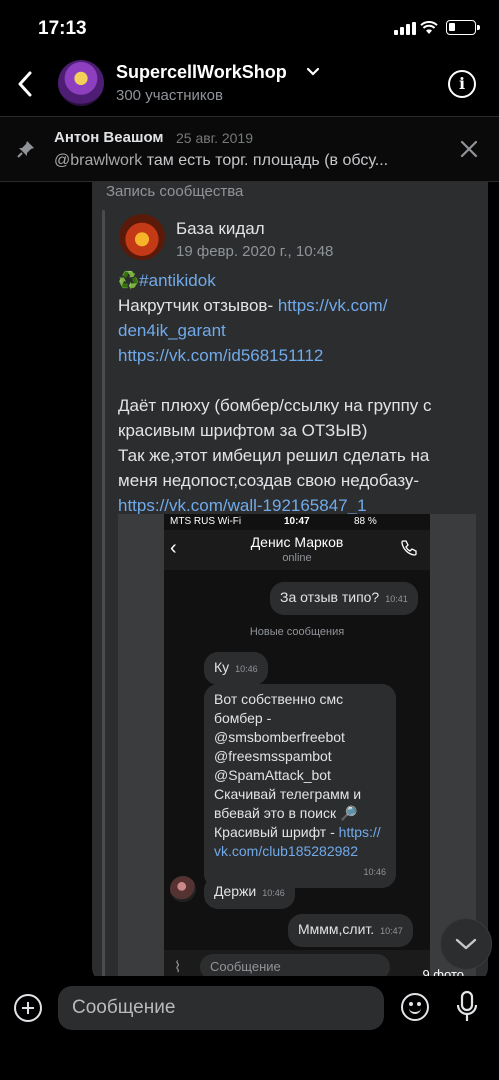 Image resolution: width=499 pixels, height=1080 pixels. Describe the element at coordinates (288, 794) in the screenshot. I see `embedded-message-line: Скачивай телеграмм и` at that location.